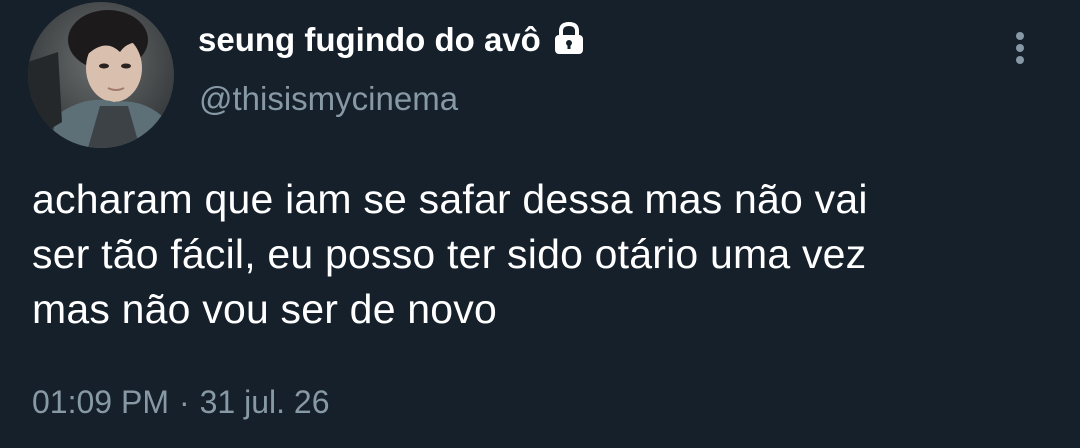 The height and width of the screenshot is (448, 1080). Describe the element at coordinates (100, 402) in the screenshot. I see `tweet-time: 01:09 PM` at that location.